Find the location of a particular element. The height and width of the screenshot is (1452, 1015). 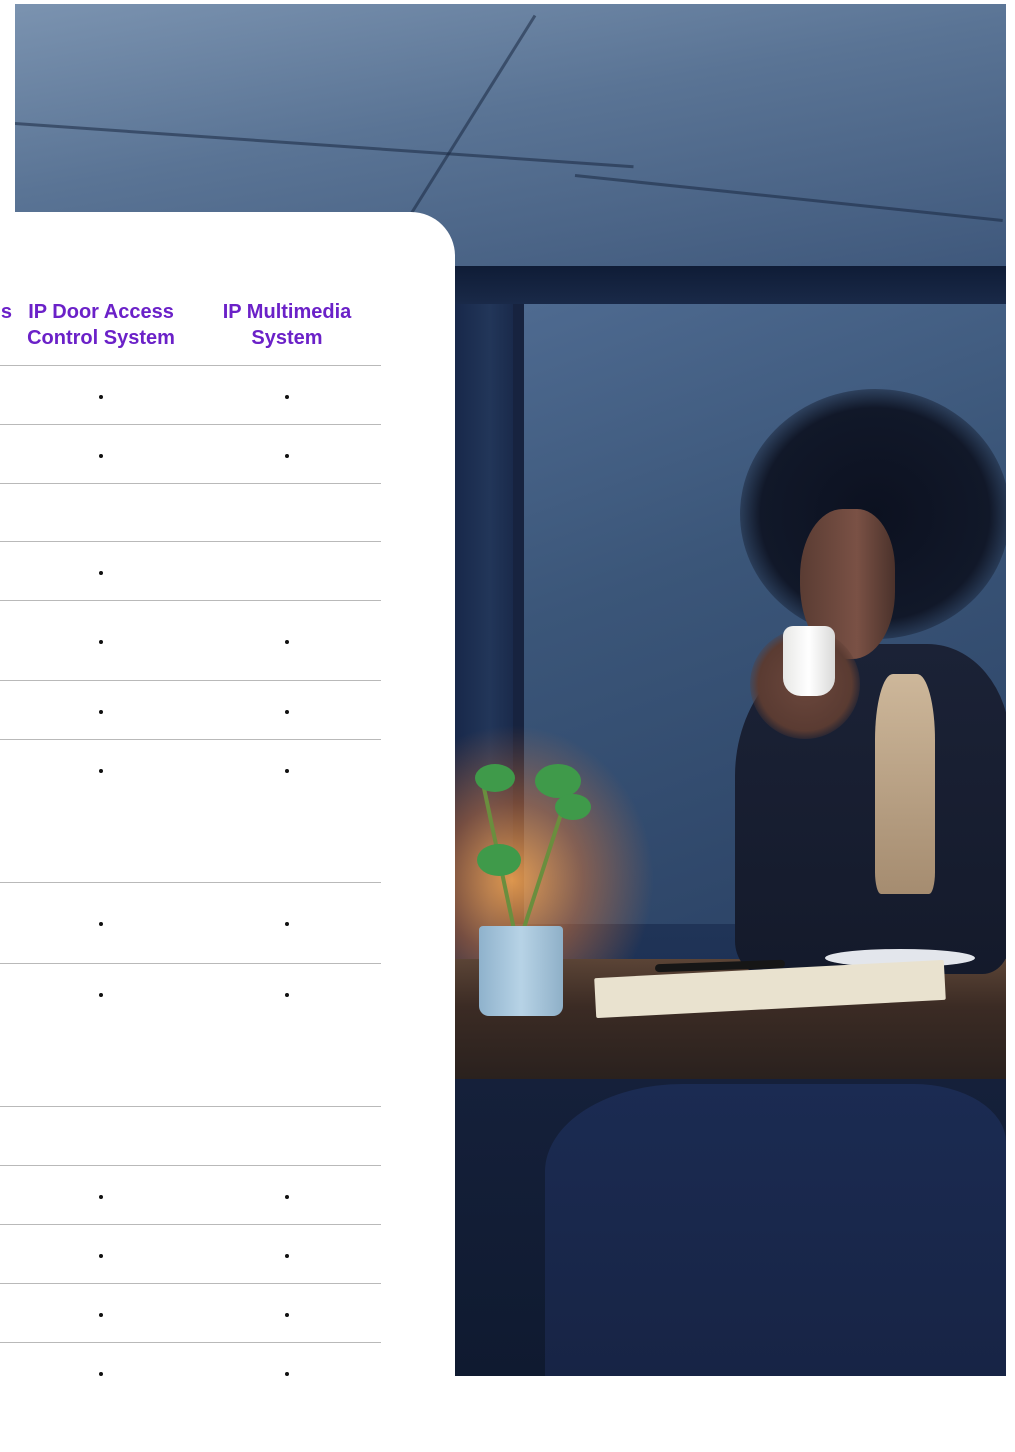

person-top is located at coordinates (905, 784).